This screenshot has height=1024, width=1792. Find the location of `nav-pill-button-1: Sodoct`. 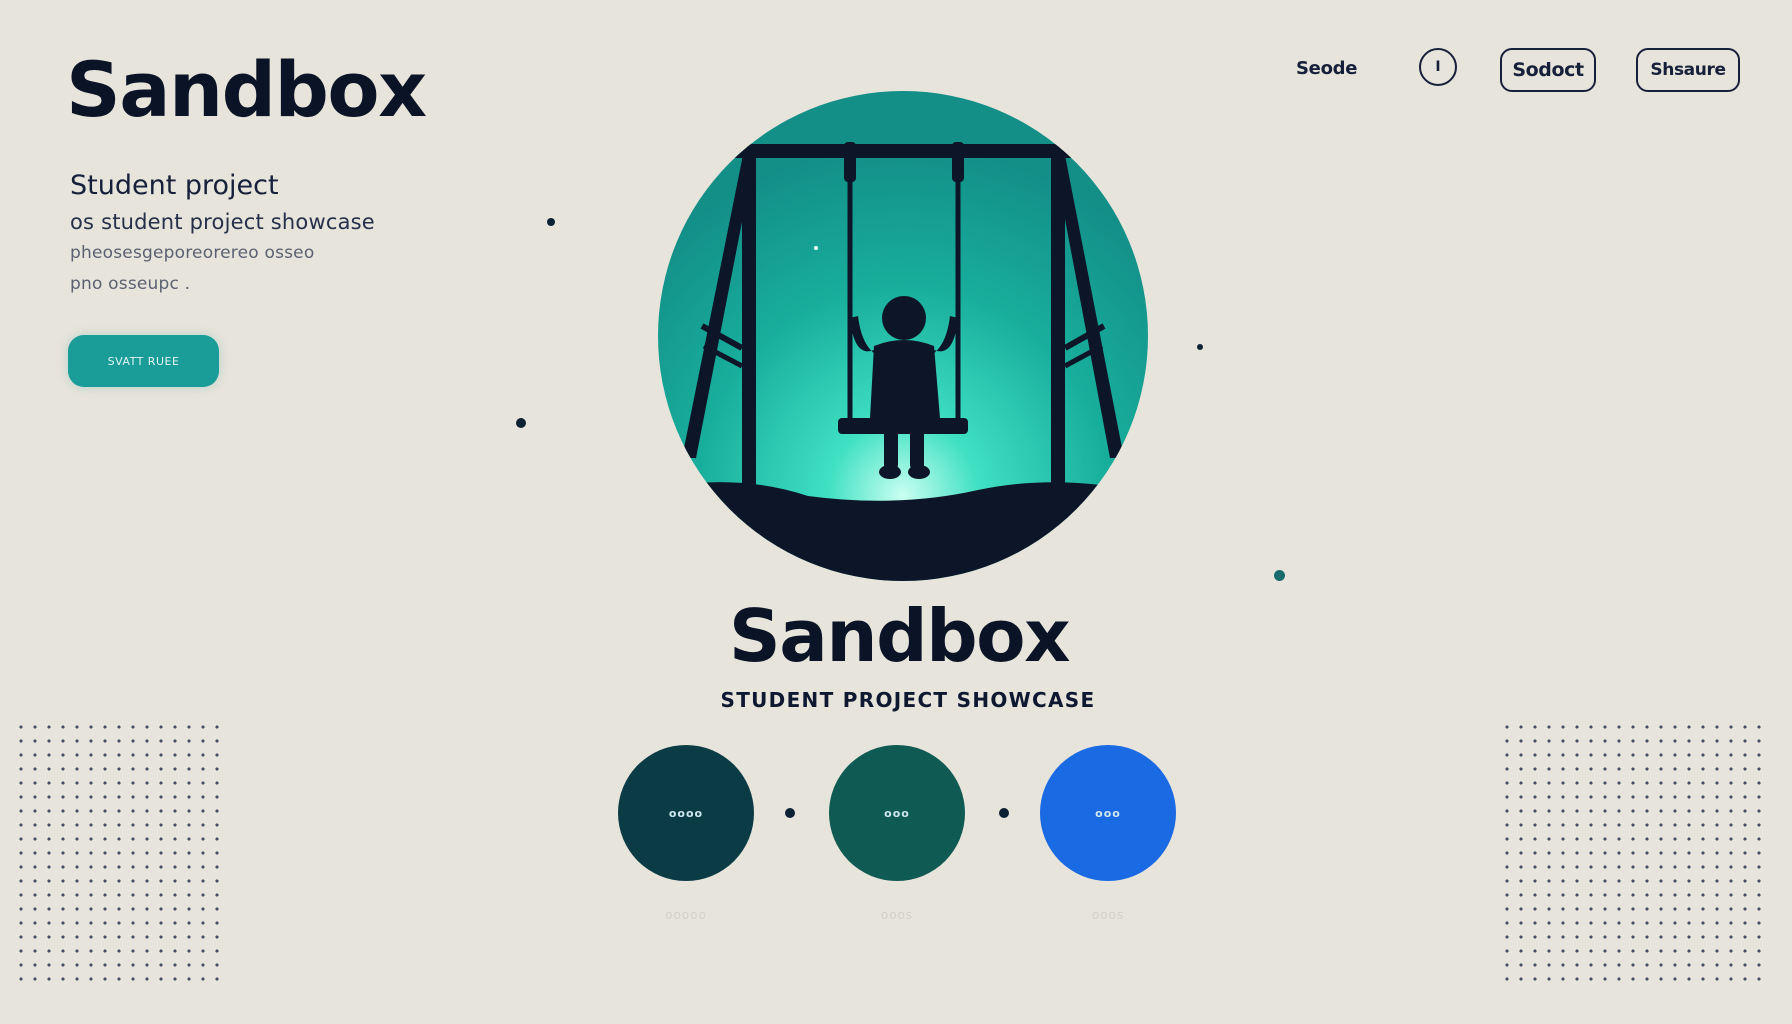

nav-pill-button-1: Sodoct is located at coordinates (1548, 70).